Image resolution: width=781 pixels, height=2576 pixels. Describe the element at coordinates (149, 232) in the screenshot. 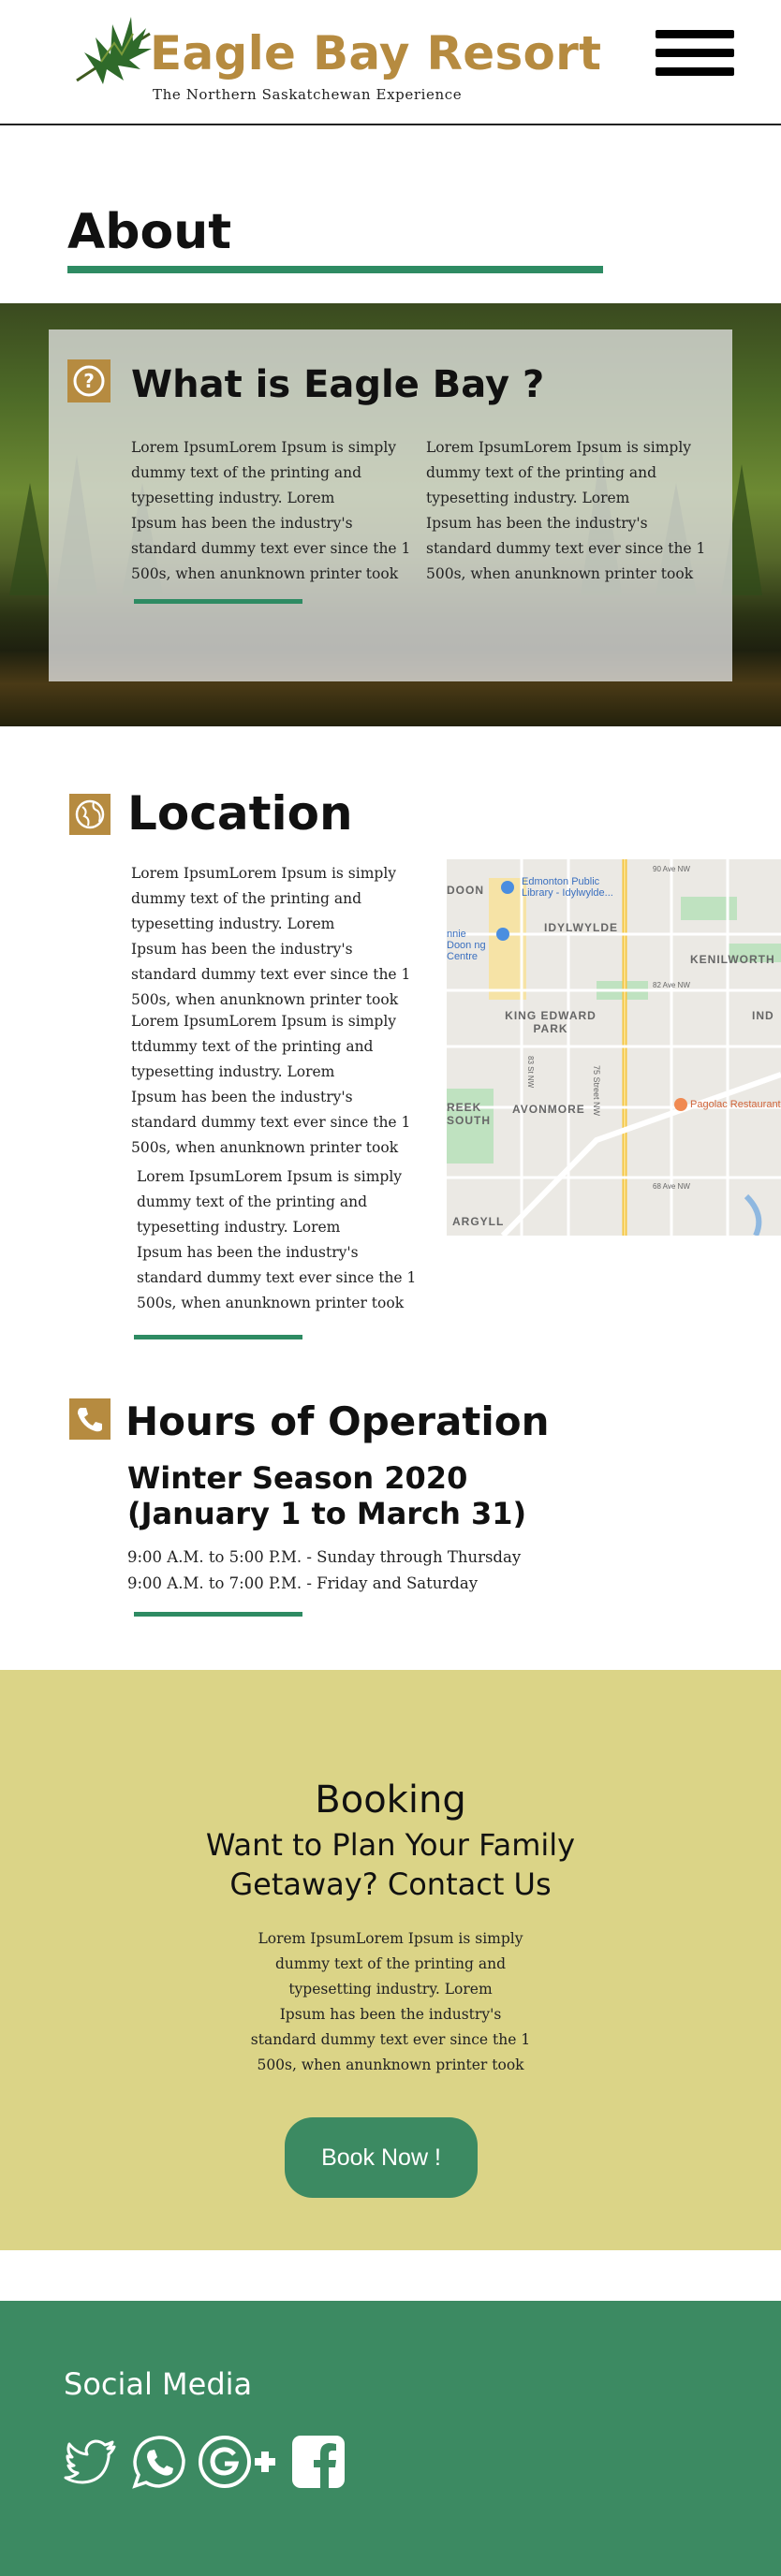

I see `about-heading: About` at that location.